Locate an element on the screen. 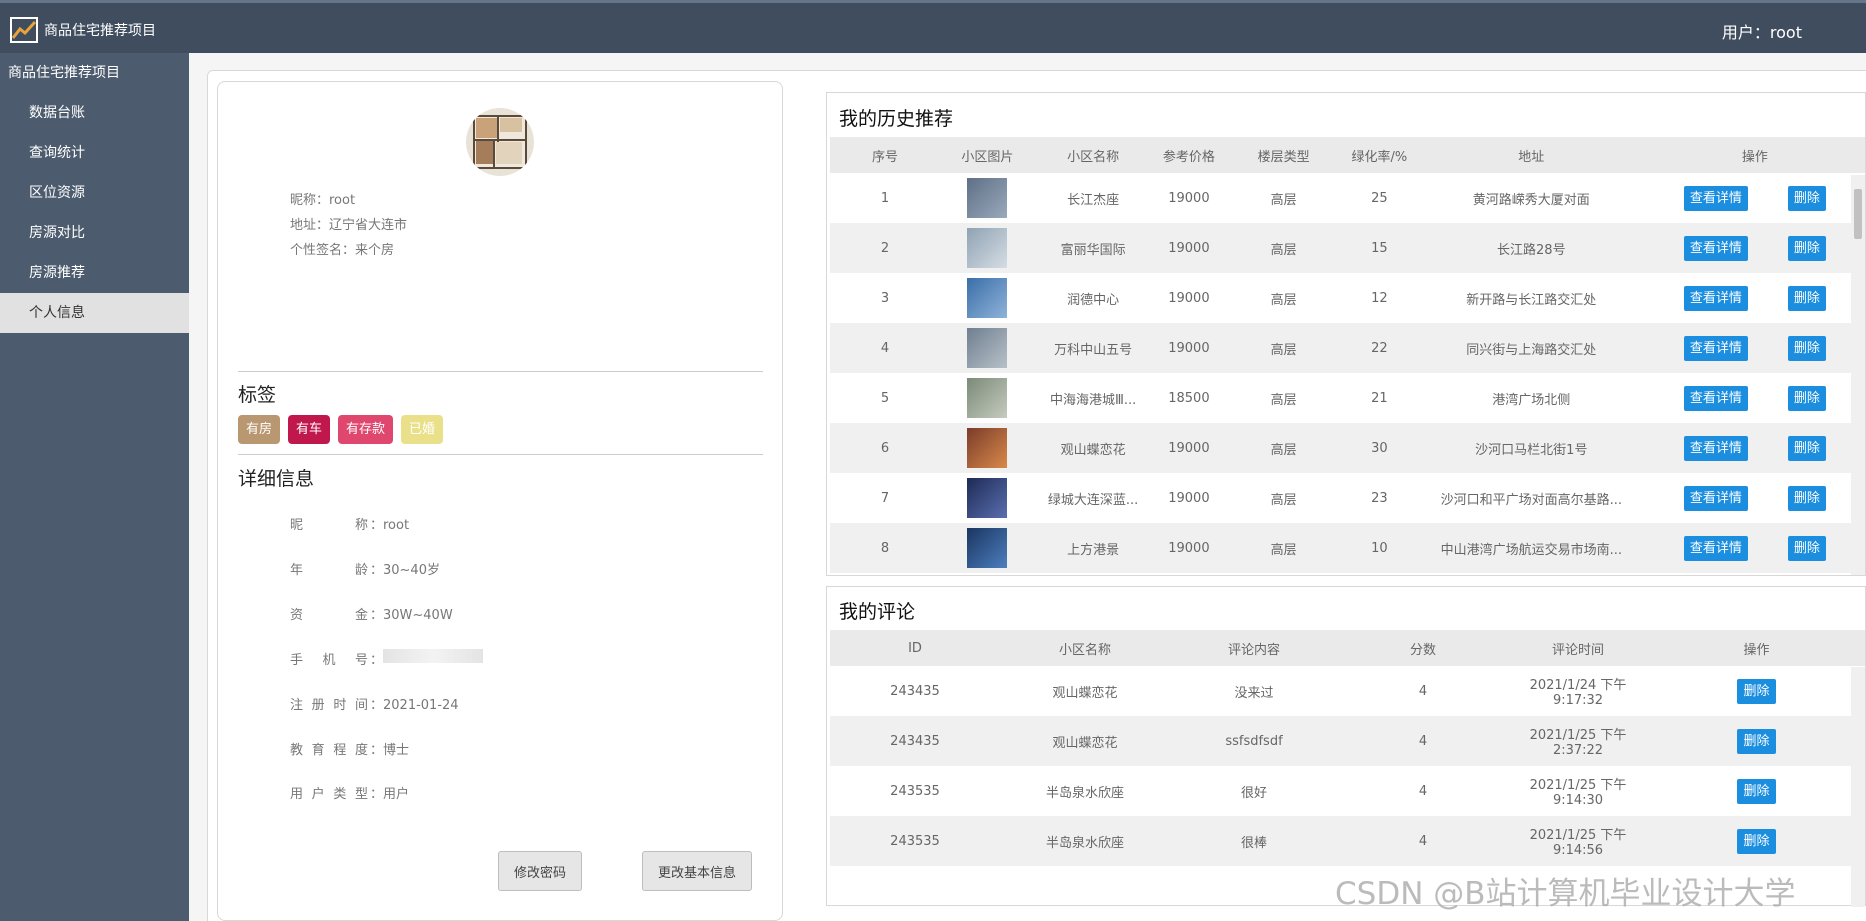 This screenshot has width=1866, height=921. sidebar-root: 商品住宅推荐项目 is located at coordinates (94, 73).